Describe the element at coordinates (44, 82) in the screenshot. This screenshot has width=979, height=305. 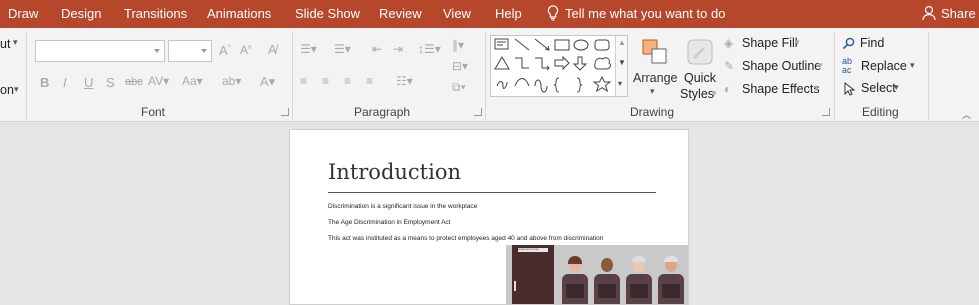
I see `bold-icon: B` at that location.